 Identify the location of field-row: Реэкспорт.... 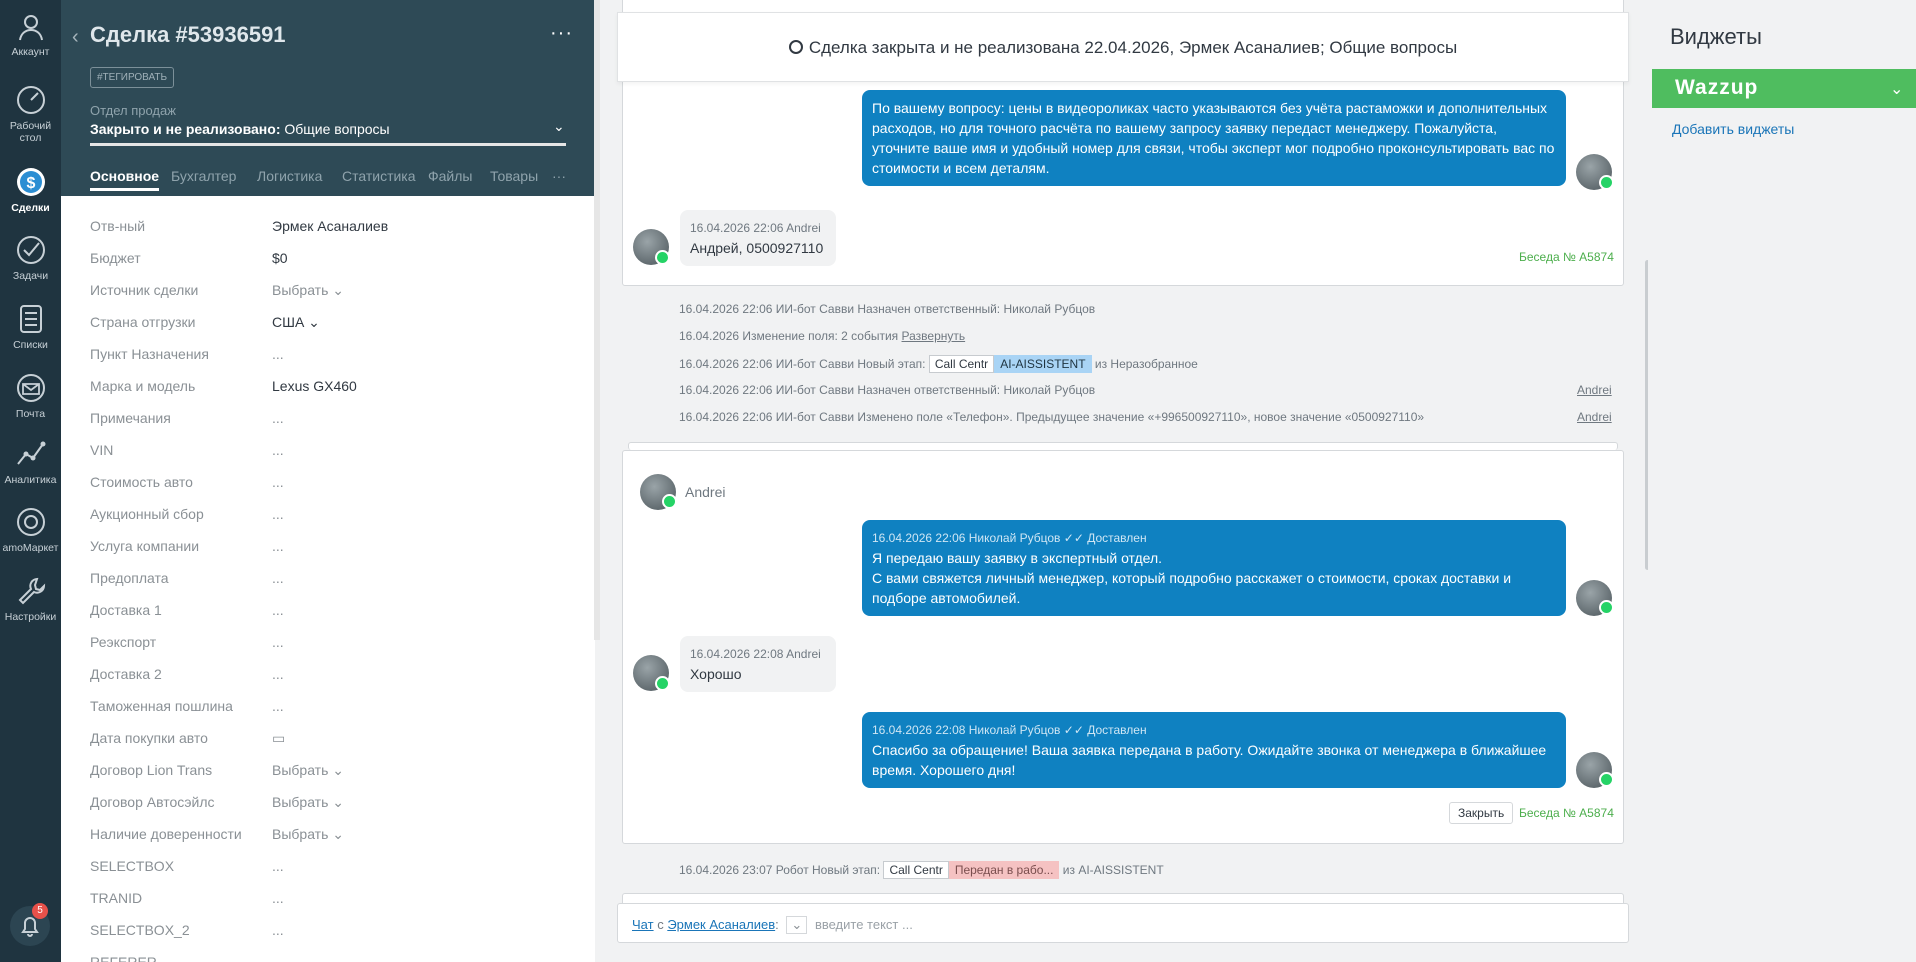
(325, 642).